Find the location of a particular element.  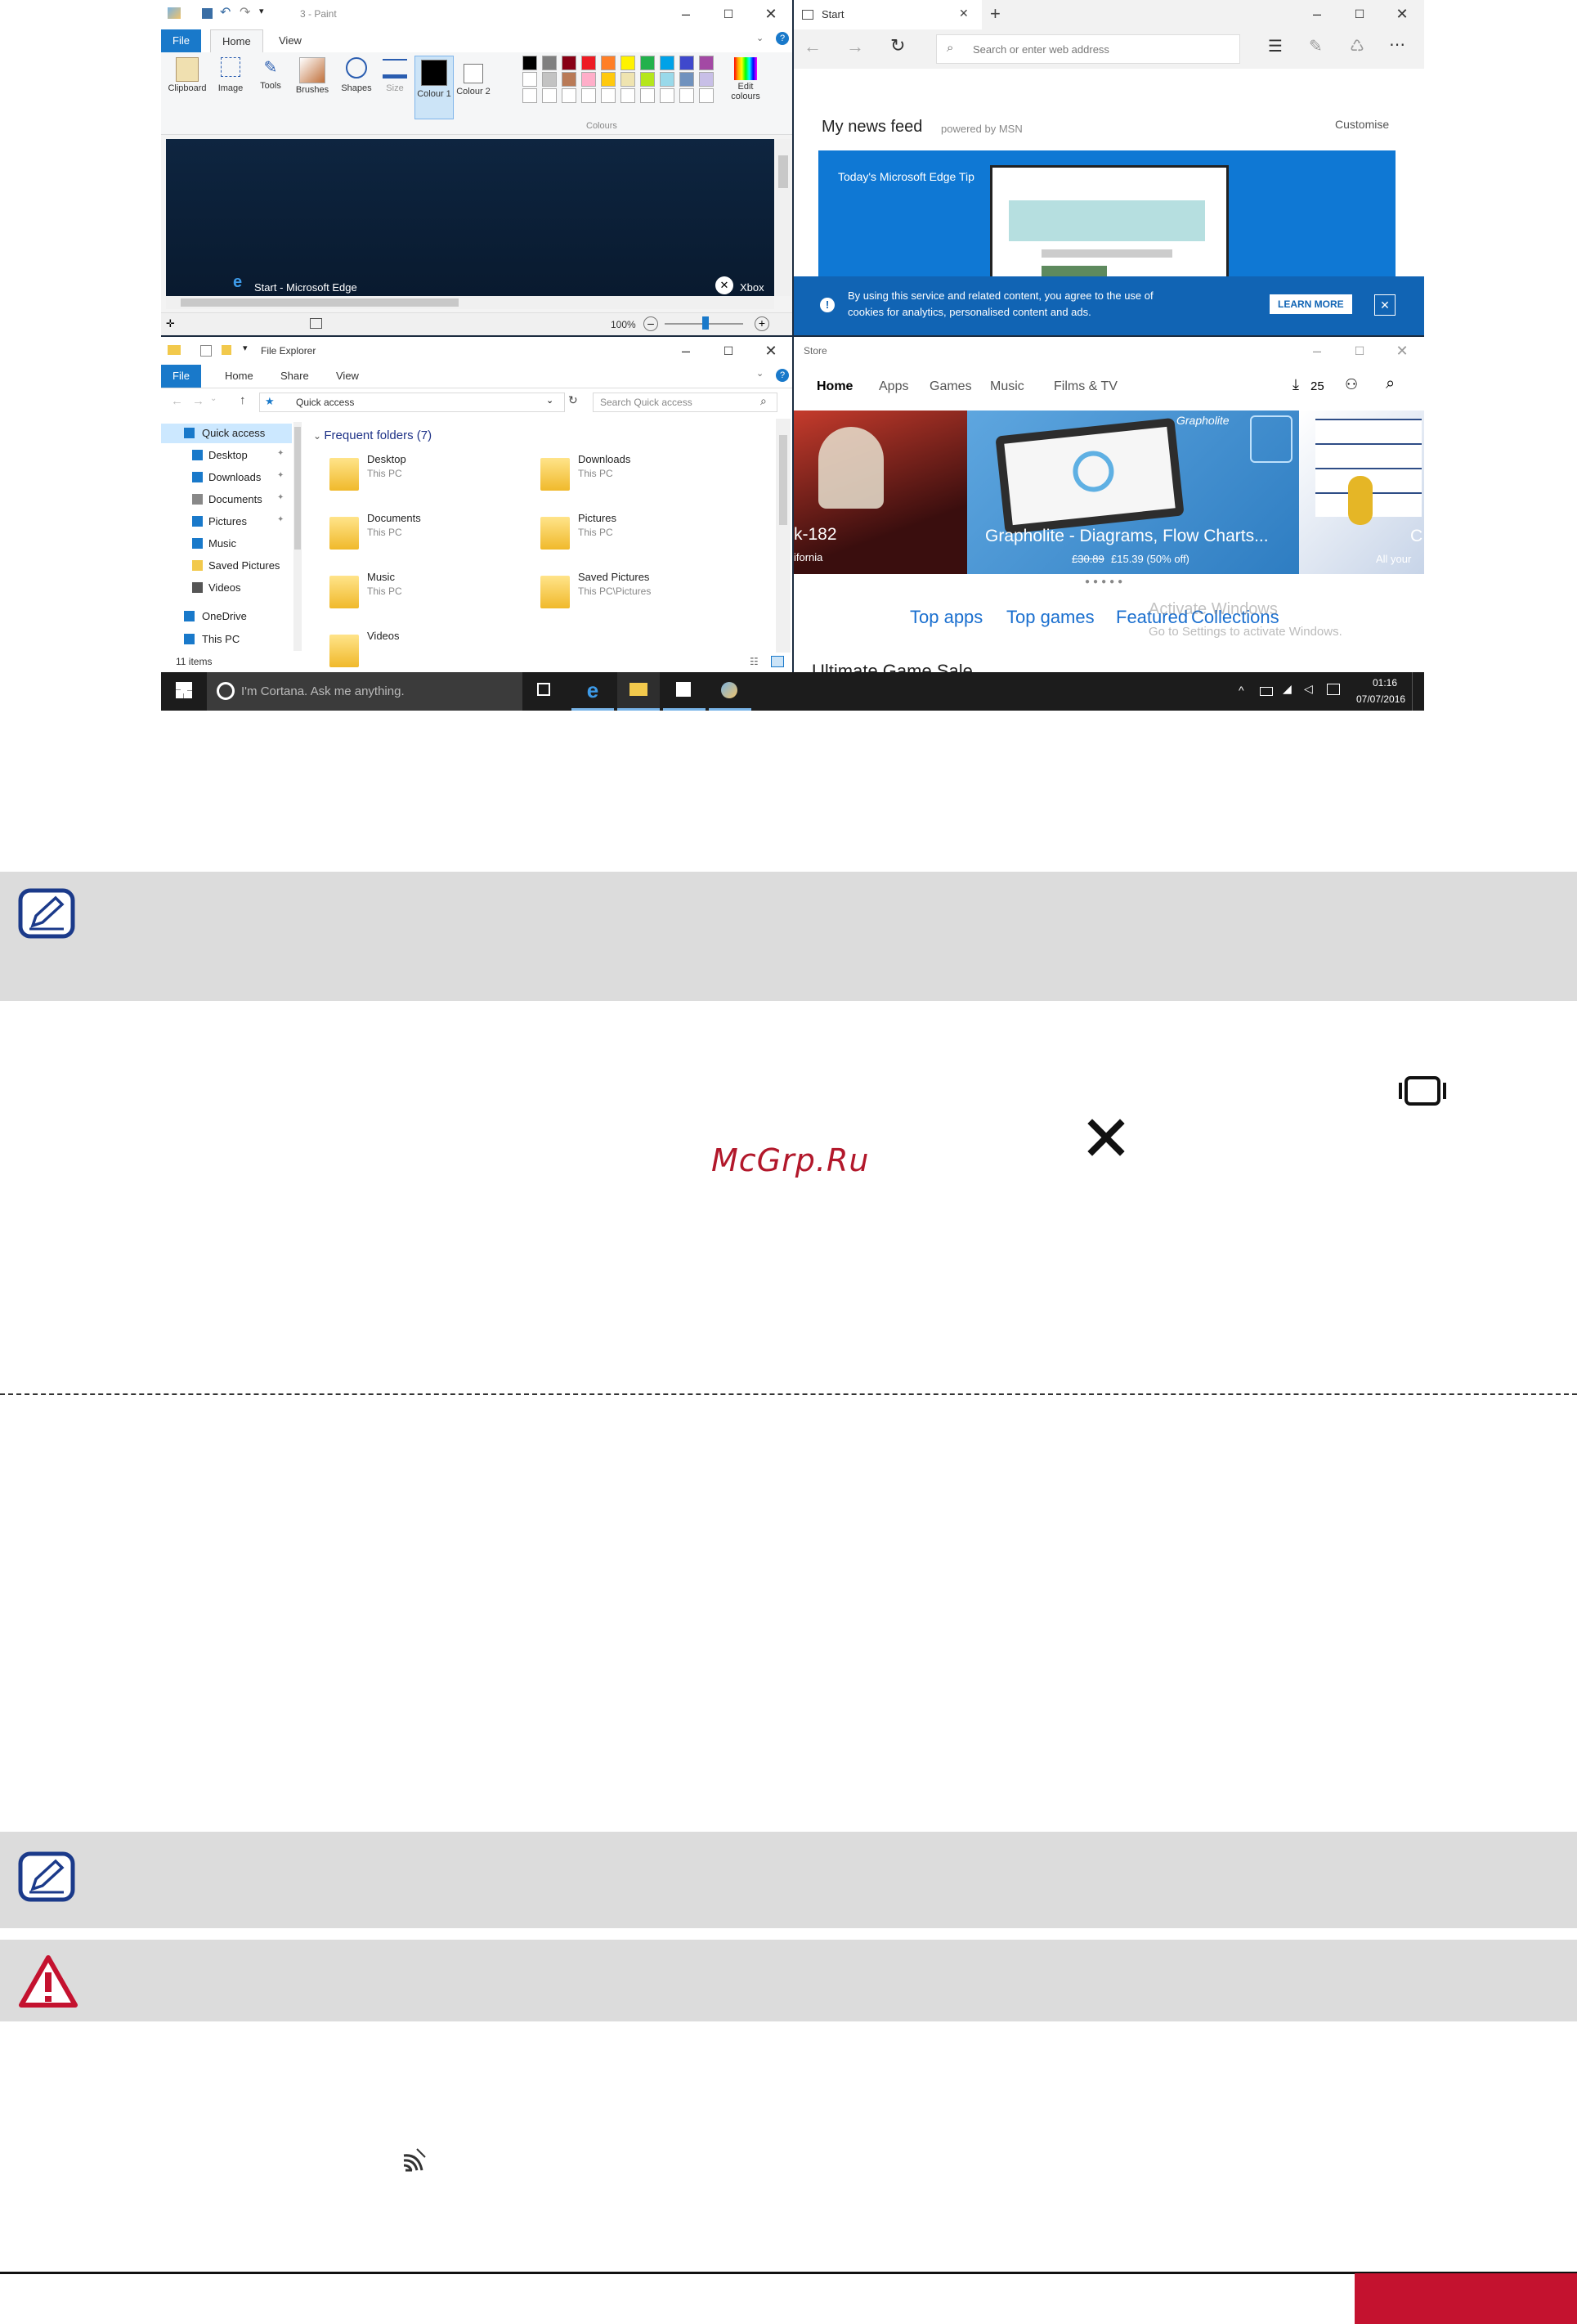

address-bar: ⌕ Search or enter web address is located at coordinates (1088, 49).